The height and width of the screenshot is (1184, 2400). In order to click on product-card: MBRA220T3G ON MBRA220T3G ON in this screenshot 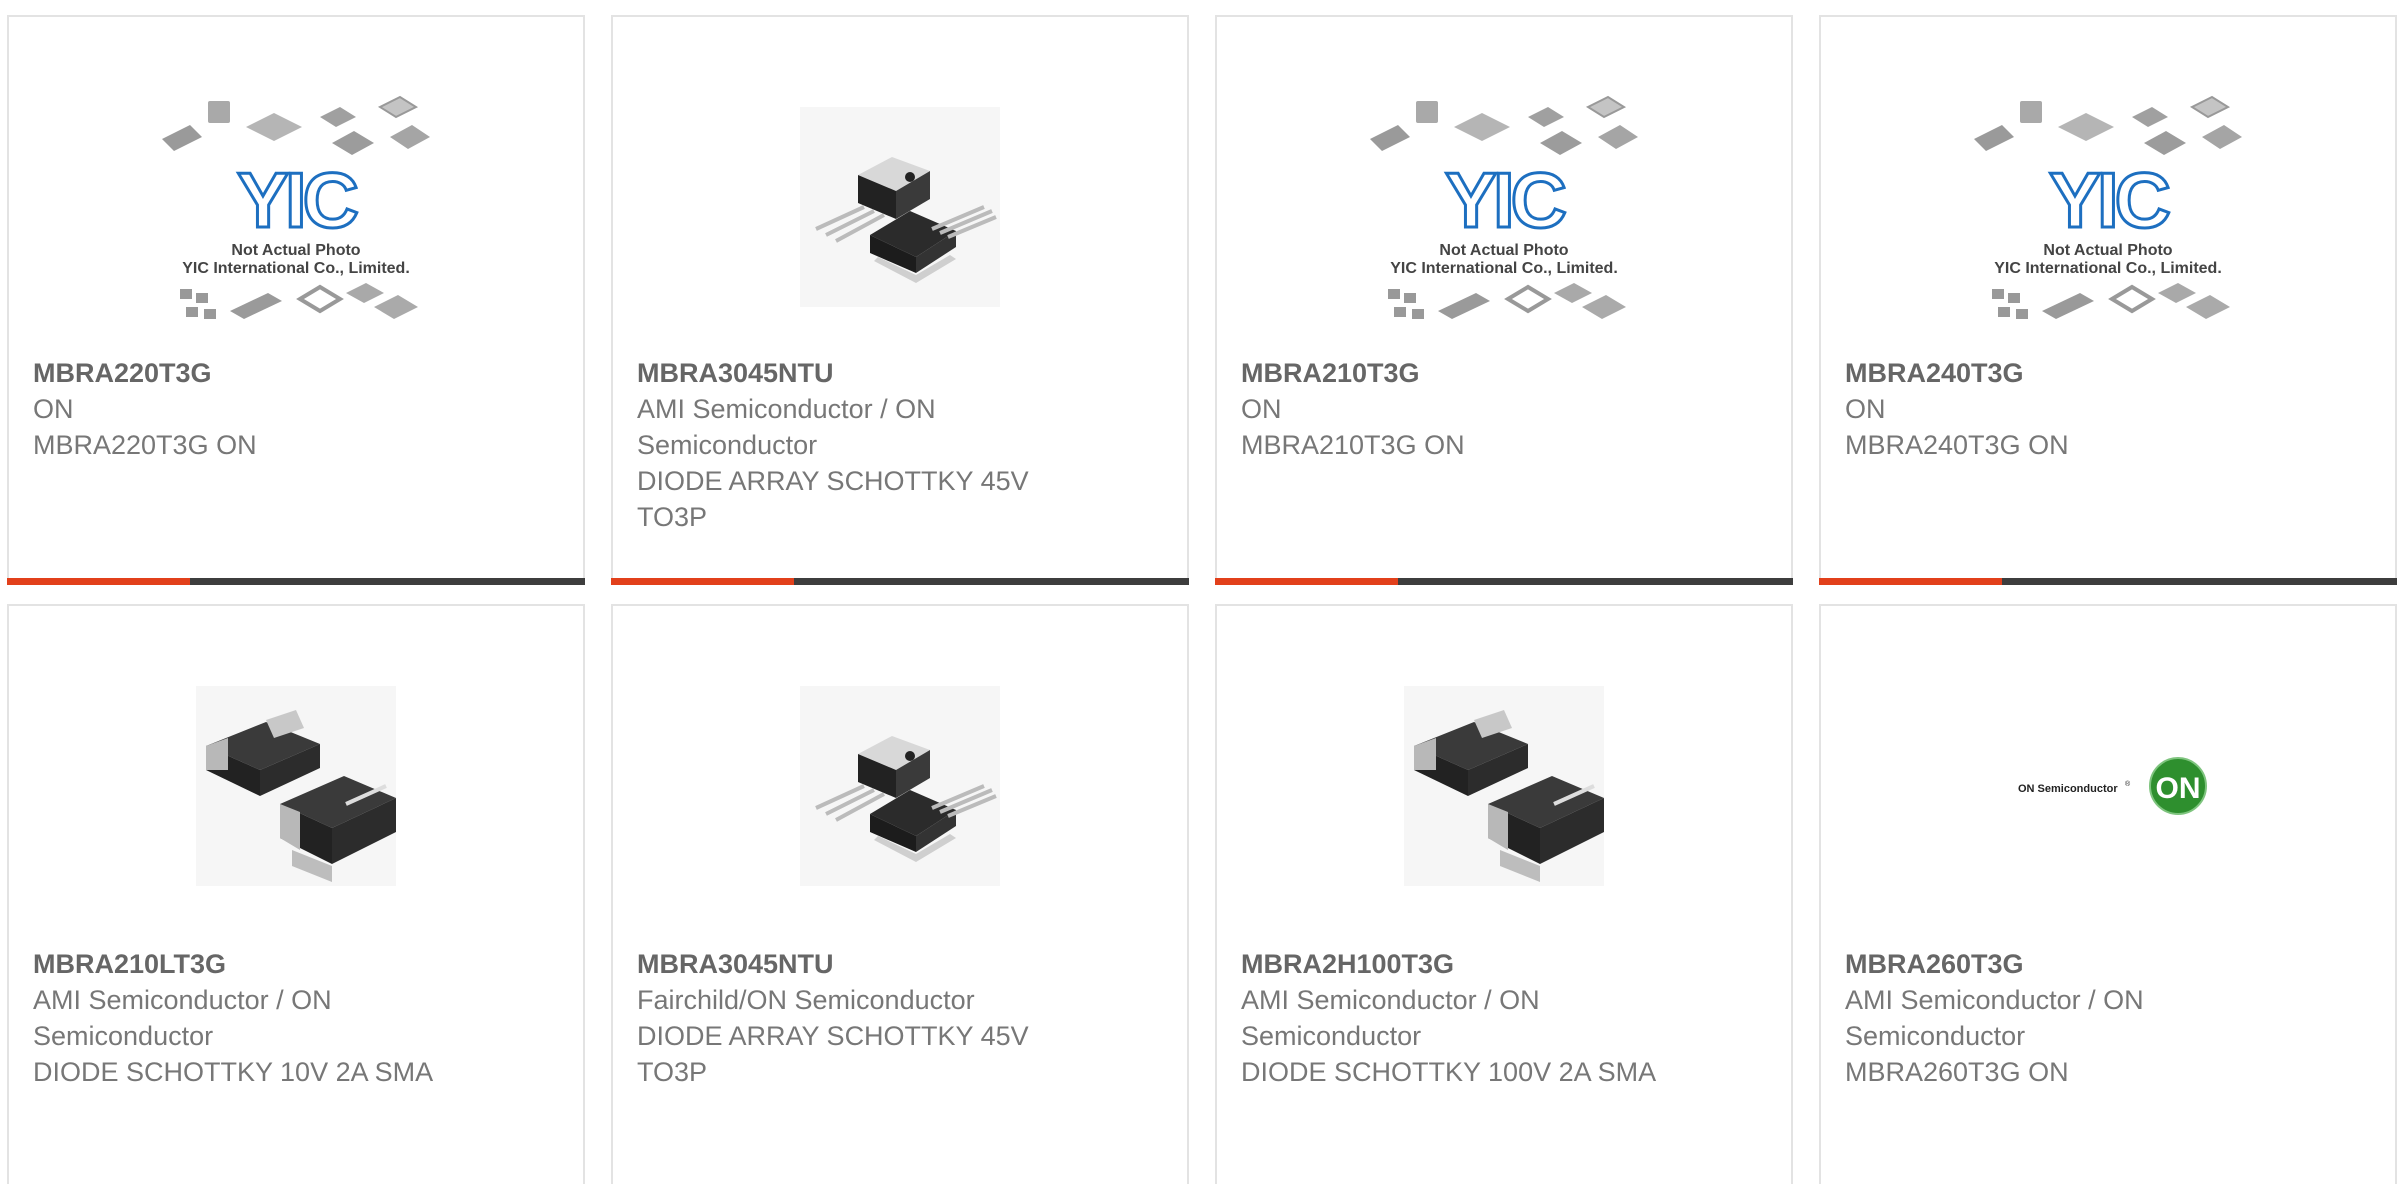, I will do `click(296, 300)`.